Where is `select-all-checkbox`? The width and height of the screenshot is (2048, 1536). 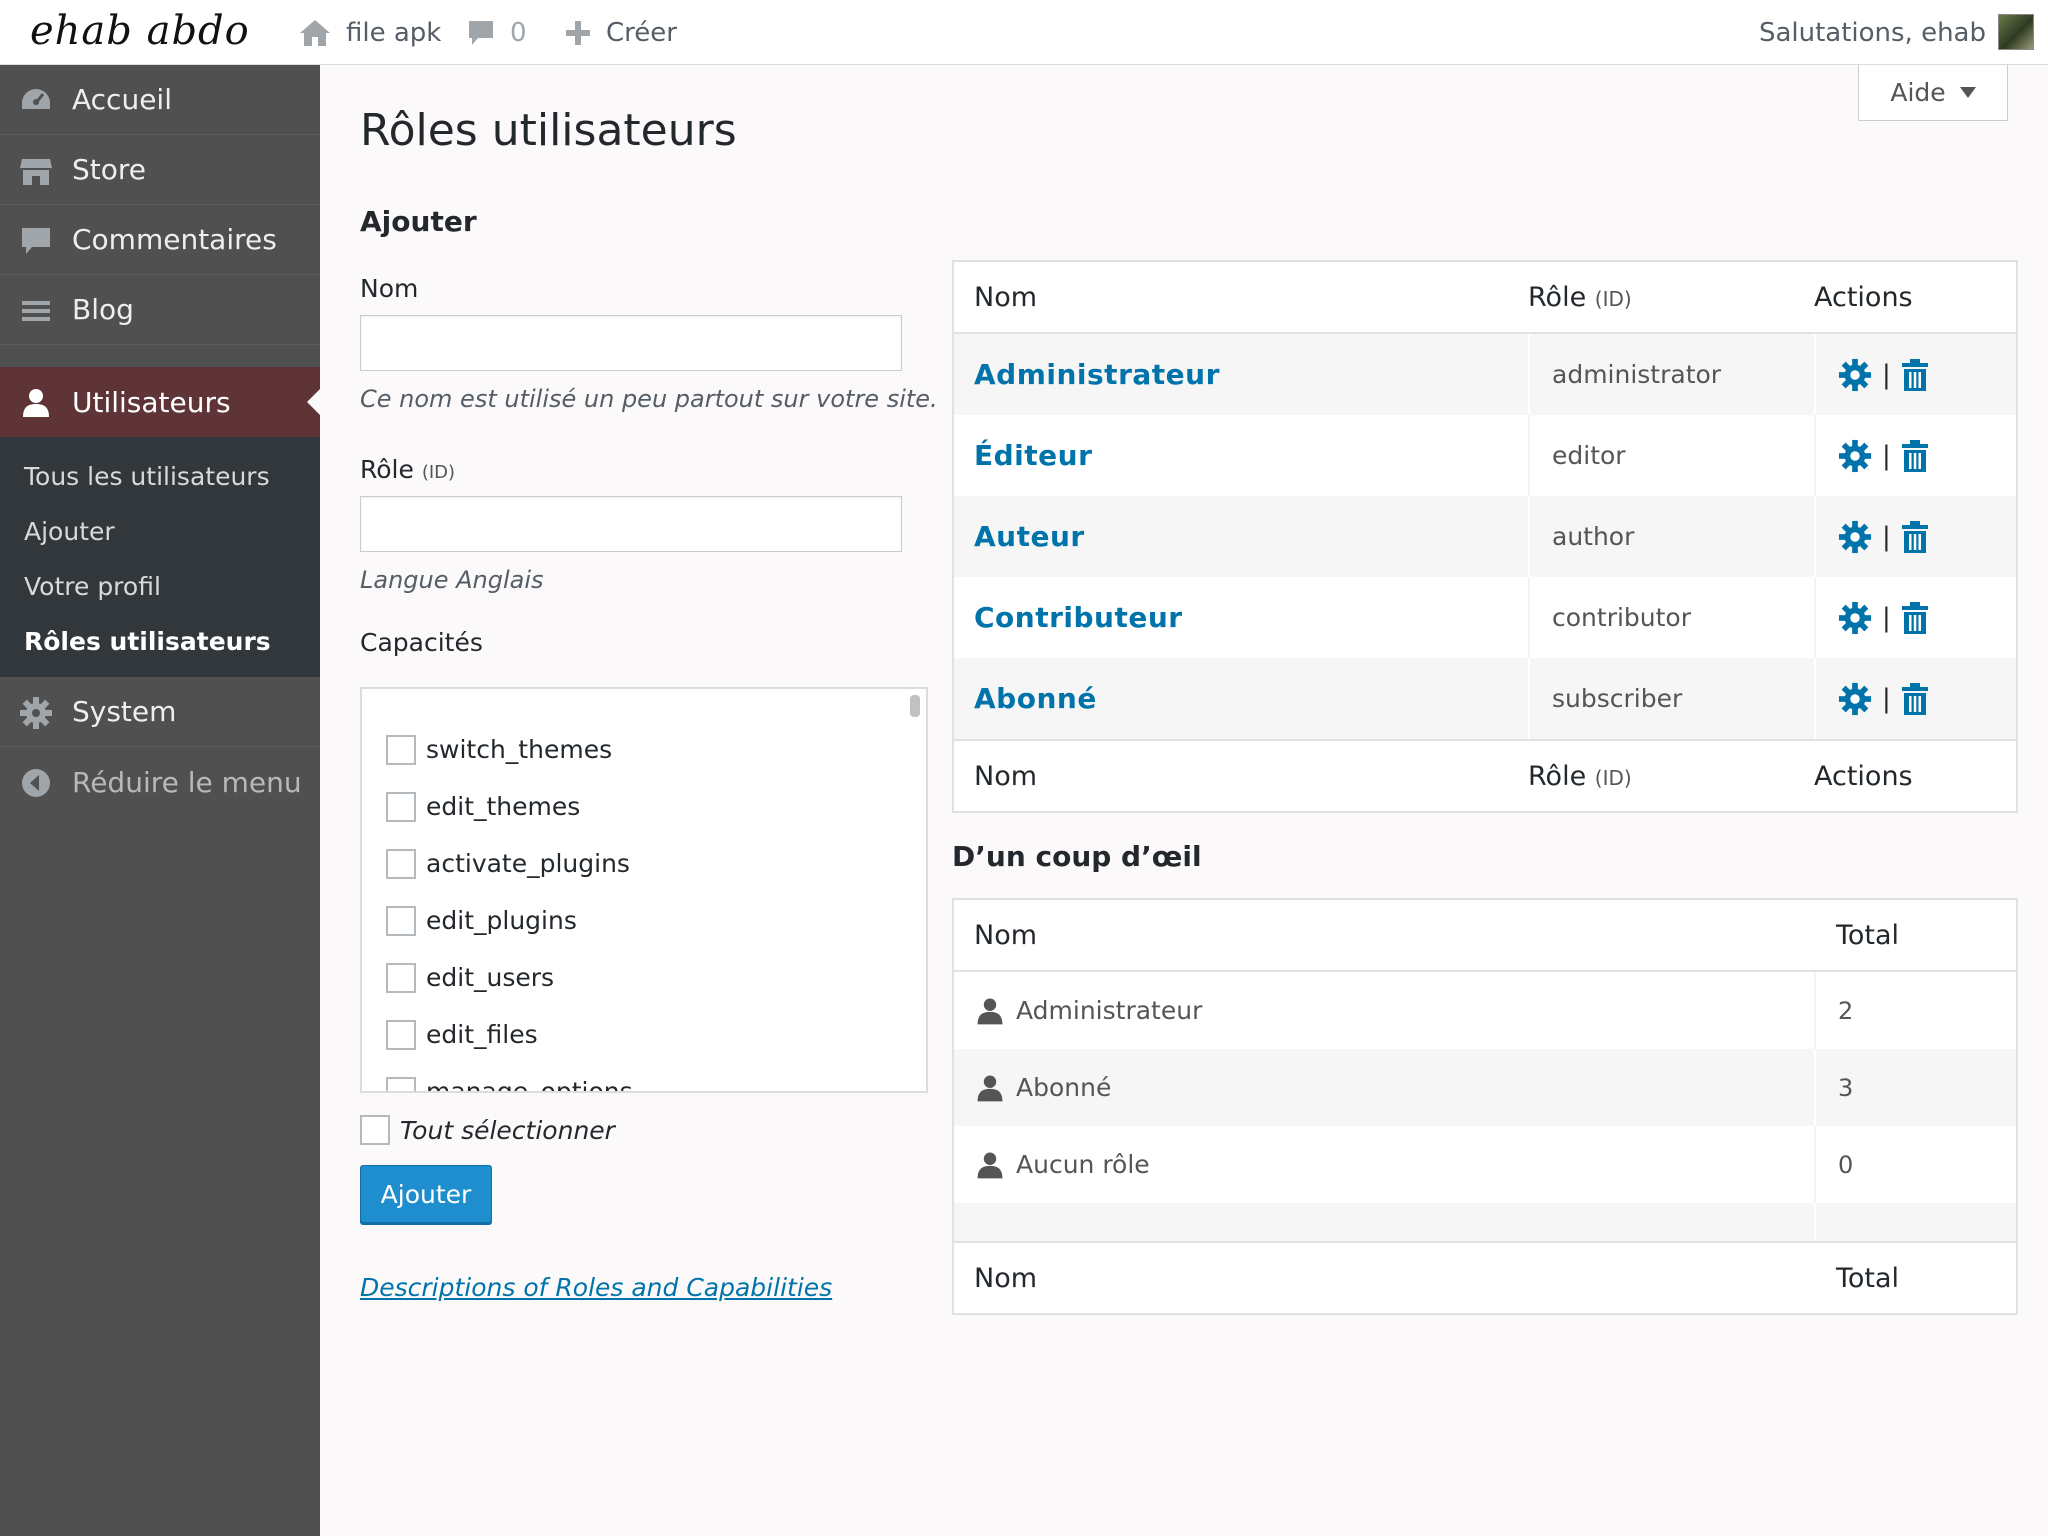 select-all-checkbox is located at coordinates (375, 1130).